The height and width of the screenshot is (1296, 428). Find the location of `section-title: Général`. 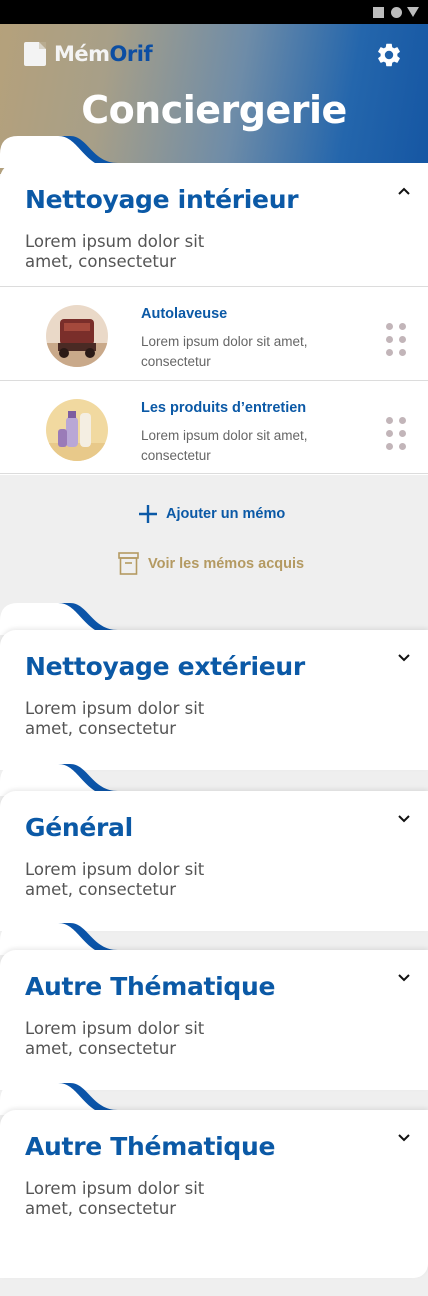

section-title: Général is located at coordinates (79, 827).